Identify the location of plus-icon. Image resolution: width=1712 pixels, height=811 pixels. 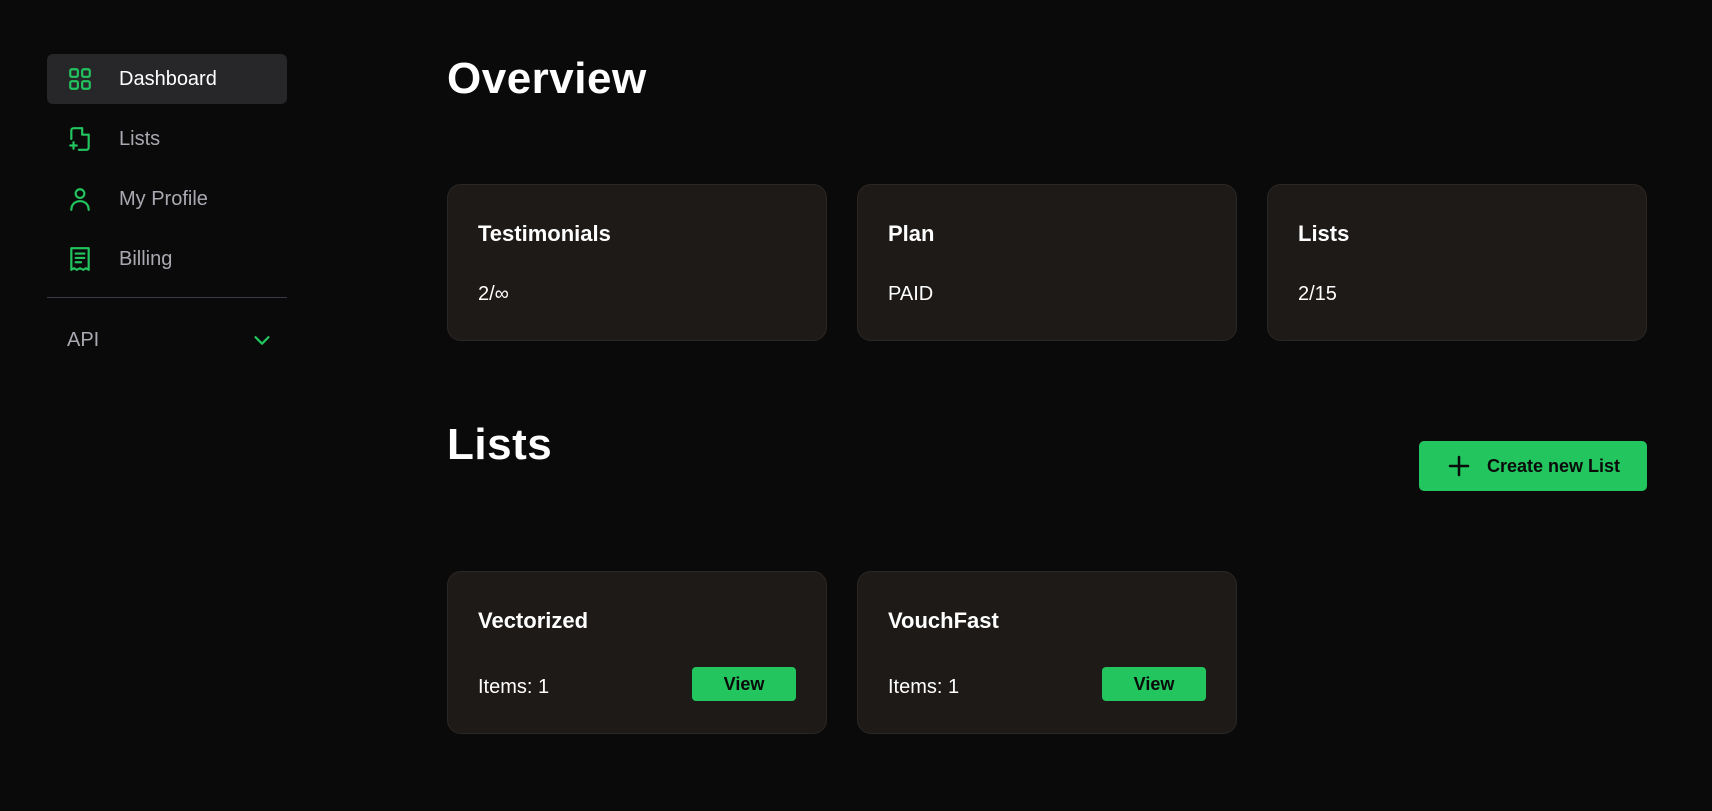
(1459, 466).